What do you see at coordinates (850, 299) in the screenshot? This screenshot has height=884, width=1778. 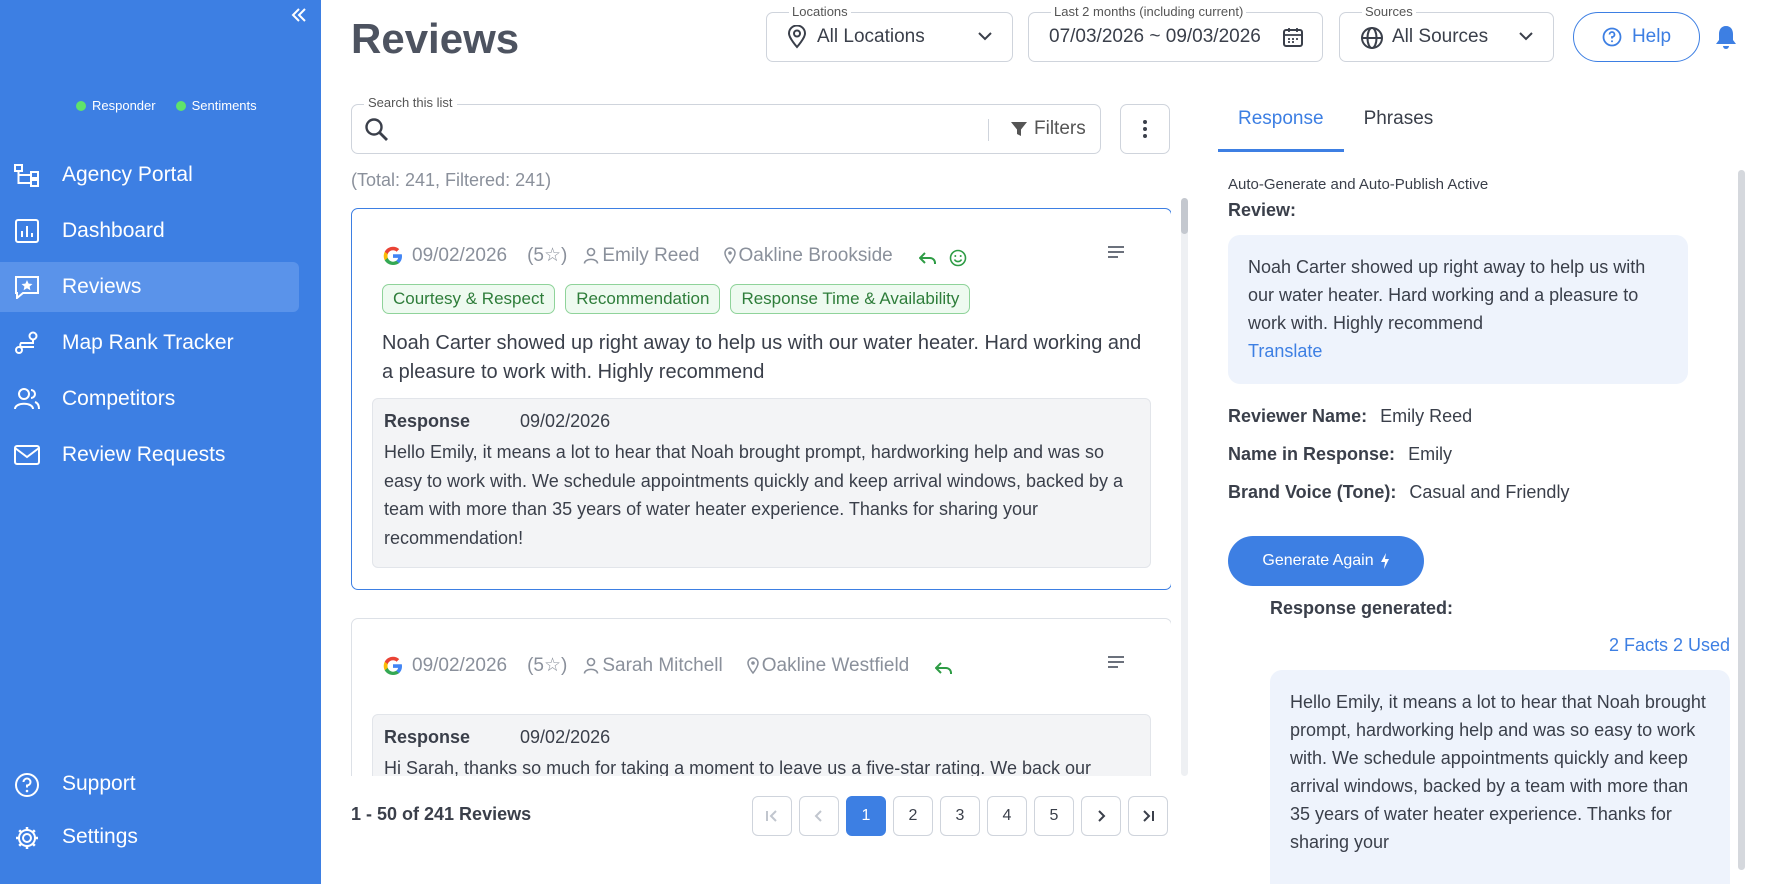 I see `topic-tag: Response Time & Availability` at bounding box center [850, 299].